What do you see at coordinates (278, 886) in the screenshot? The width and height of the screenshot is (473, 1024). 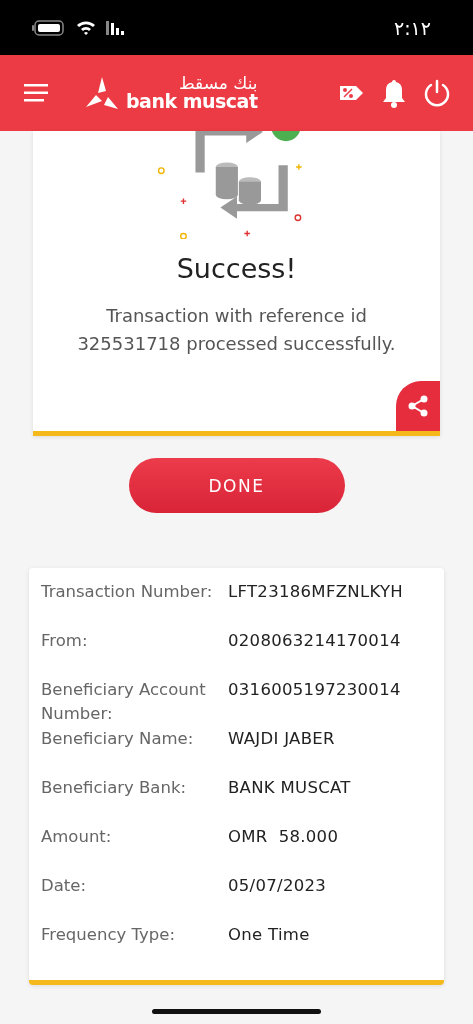 I see `detail-value: 05/07/2023` at bounding box center [278, 886].